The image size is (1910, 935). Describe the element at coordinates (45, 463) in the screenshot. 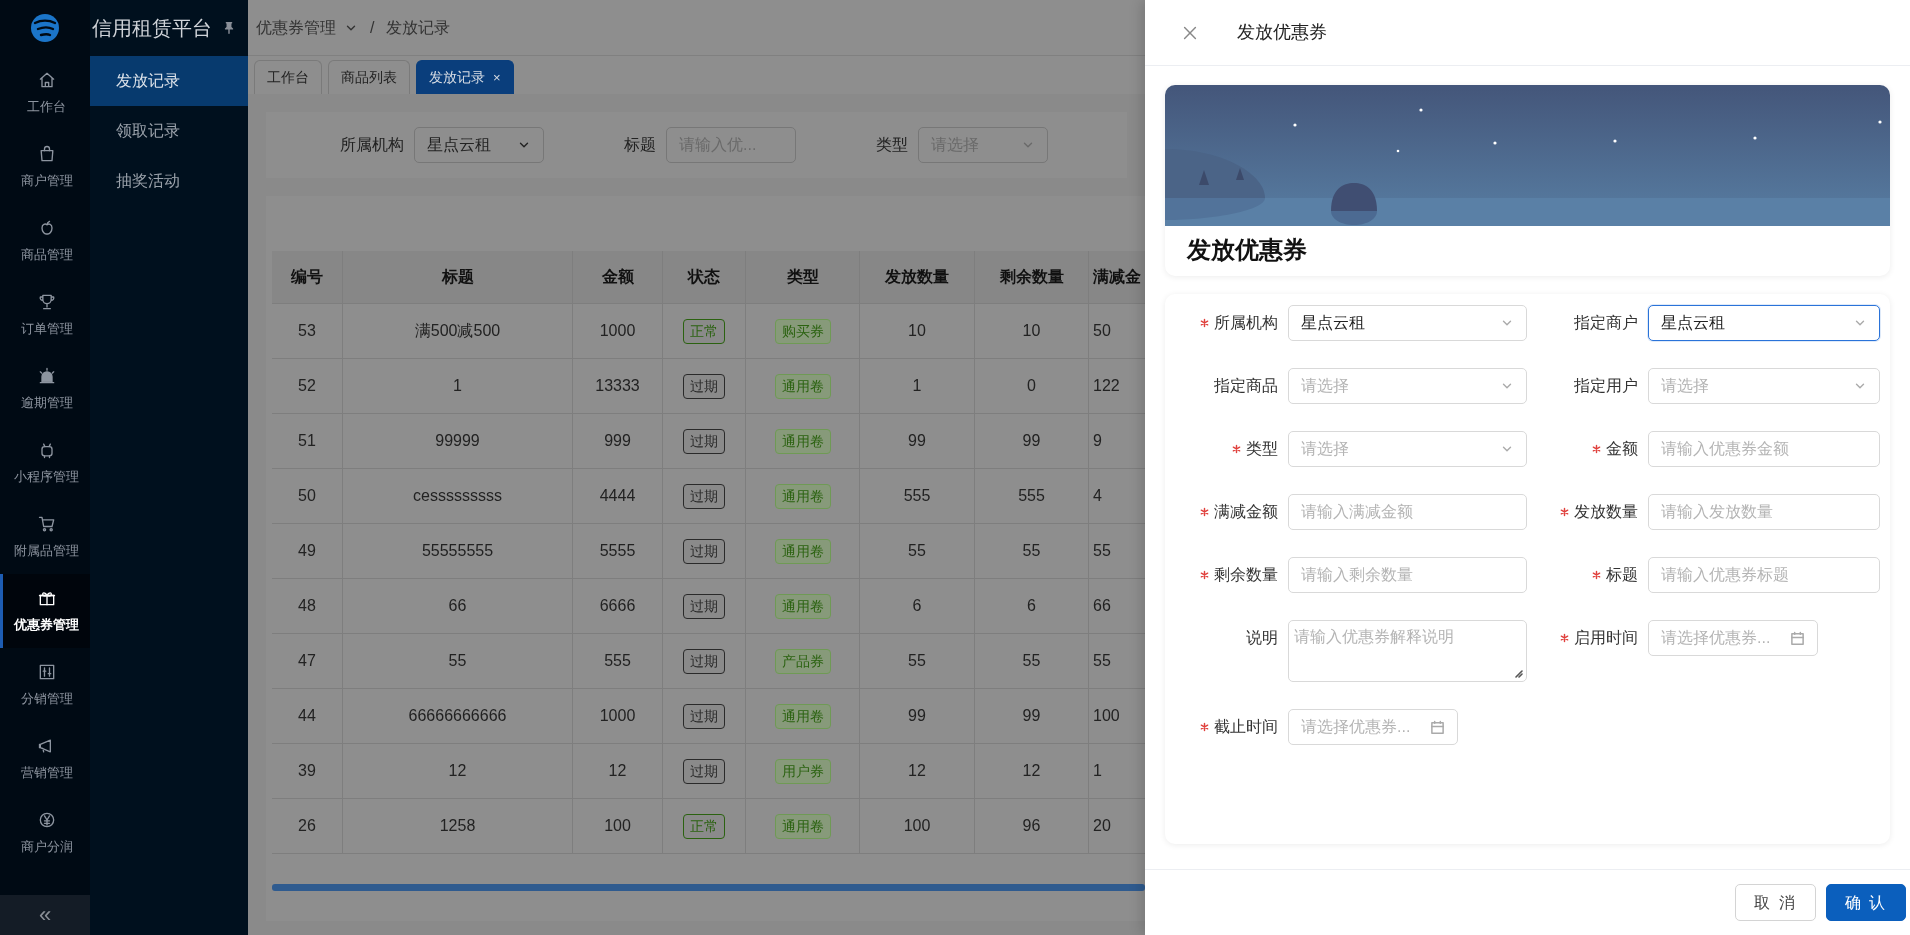

I see `sidebar-item: 小程序管理` at that location.